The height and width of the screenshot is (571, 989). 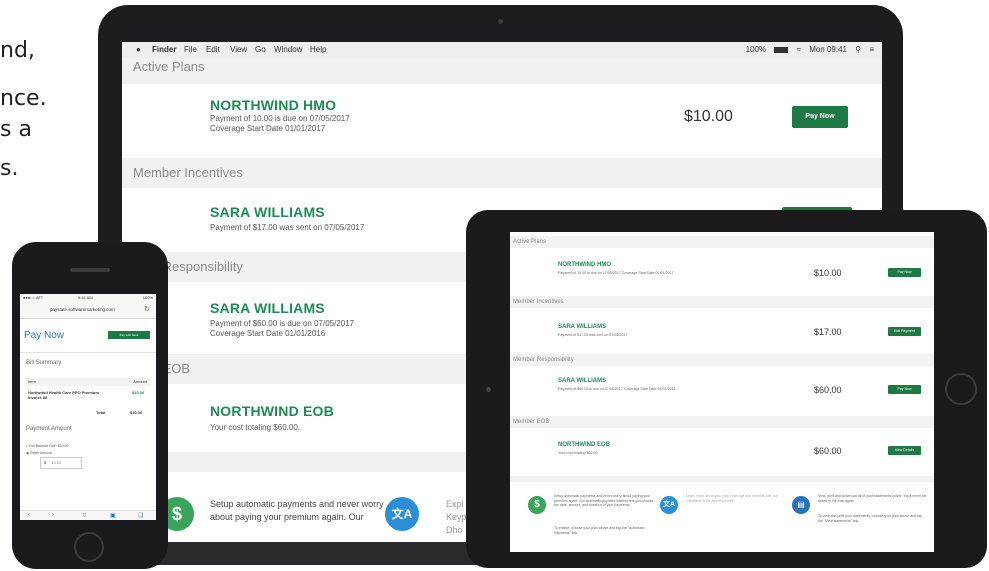 I want to click on apple-icon: ●, so click(x=138, y=50).